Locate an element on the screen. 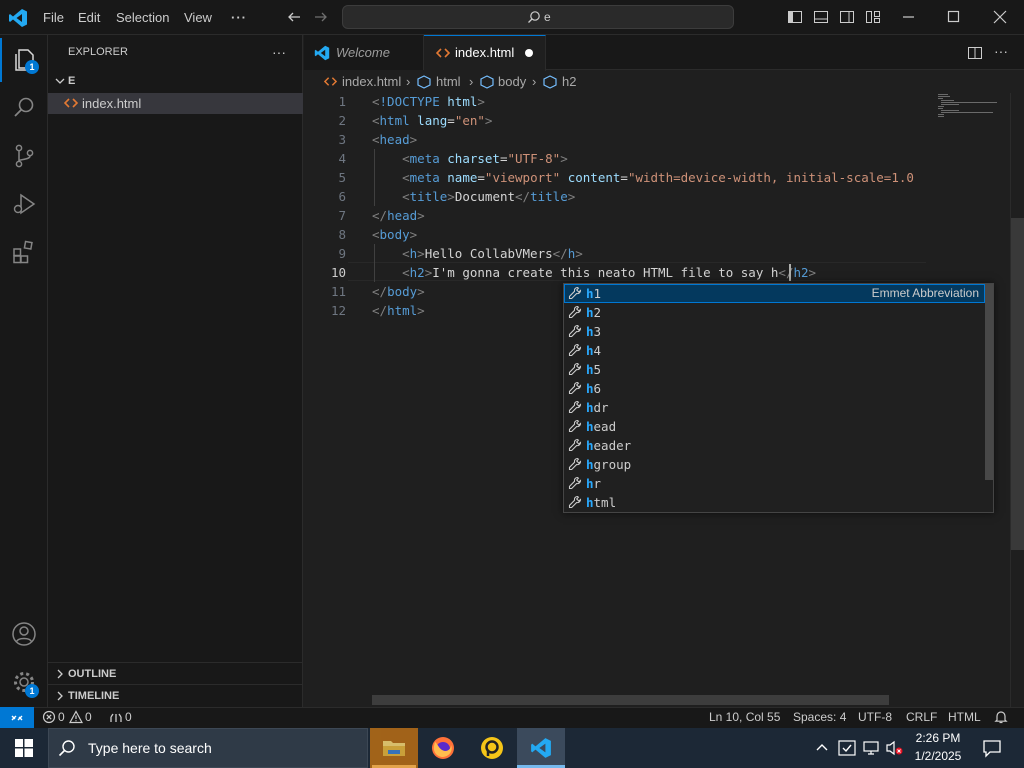 The height and width of the screenshot is (768, 1024). suggestion-item: h4 is located at coordinates (774, 350).